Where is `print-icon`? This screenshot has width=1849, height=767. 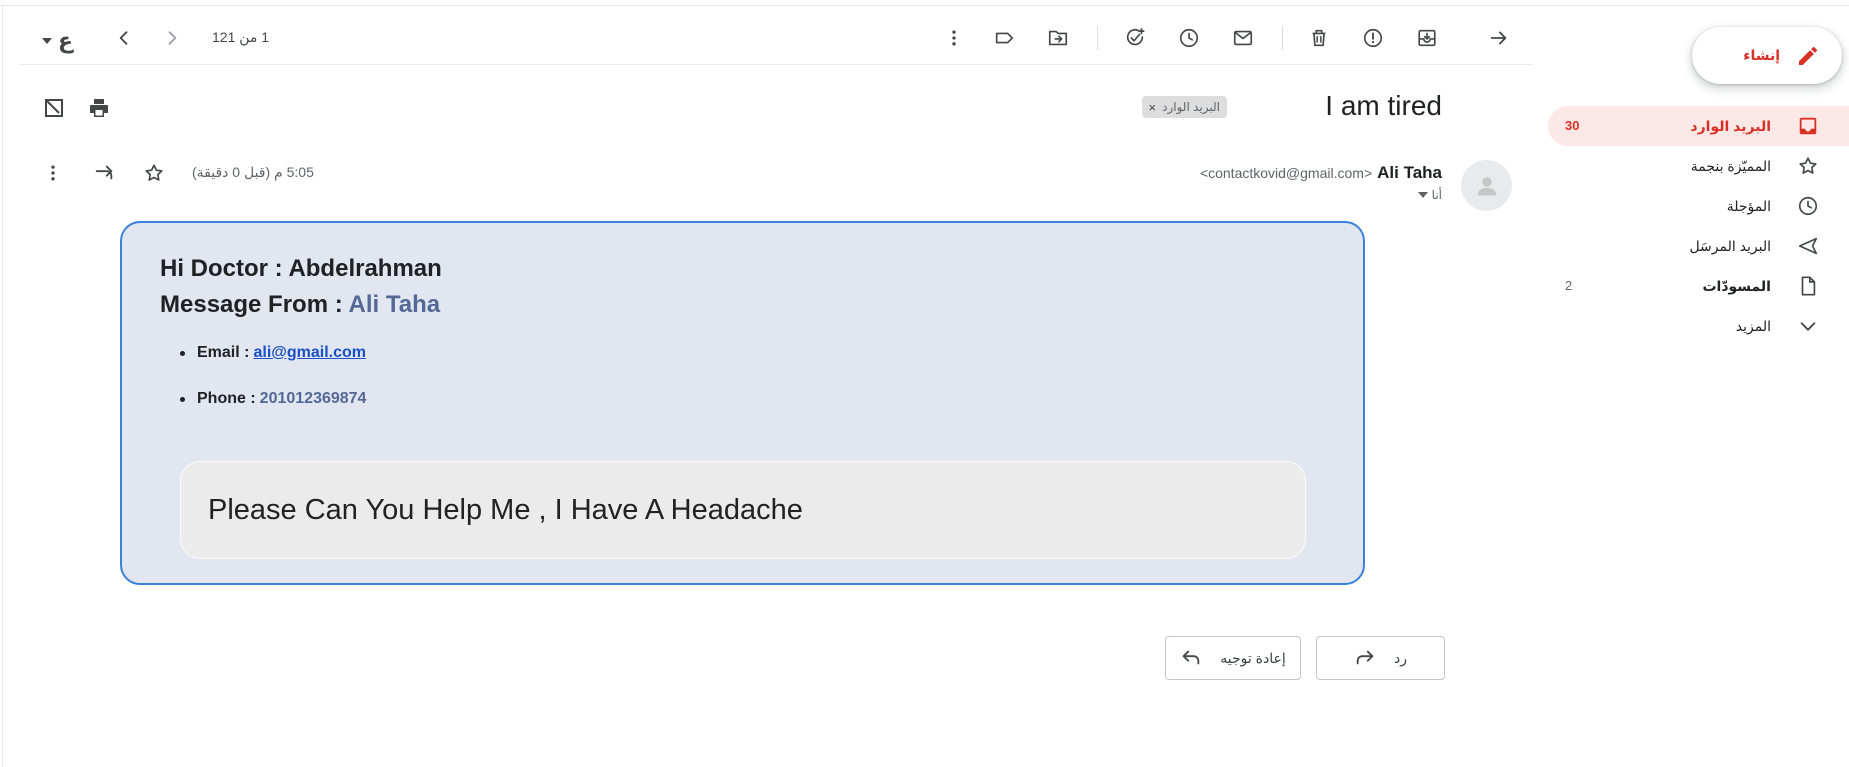
print-icon is located at coordinates (99, 108).